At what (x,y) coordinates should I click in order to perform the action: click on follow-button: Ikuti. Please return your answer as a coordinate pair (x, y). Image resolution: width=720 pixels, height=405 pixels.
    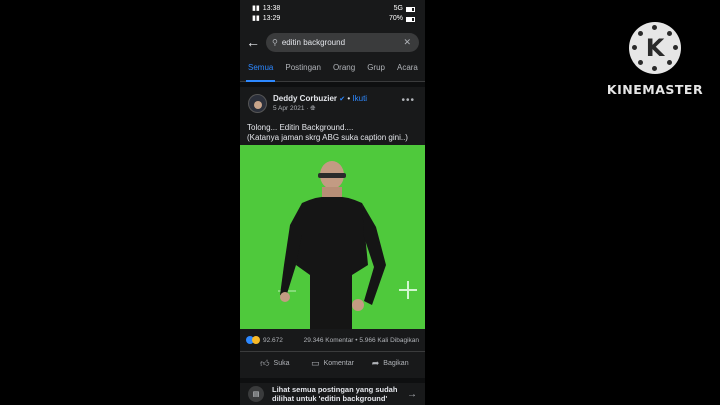
    Looking at the image, I should click on (359, 98).